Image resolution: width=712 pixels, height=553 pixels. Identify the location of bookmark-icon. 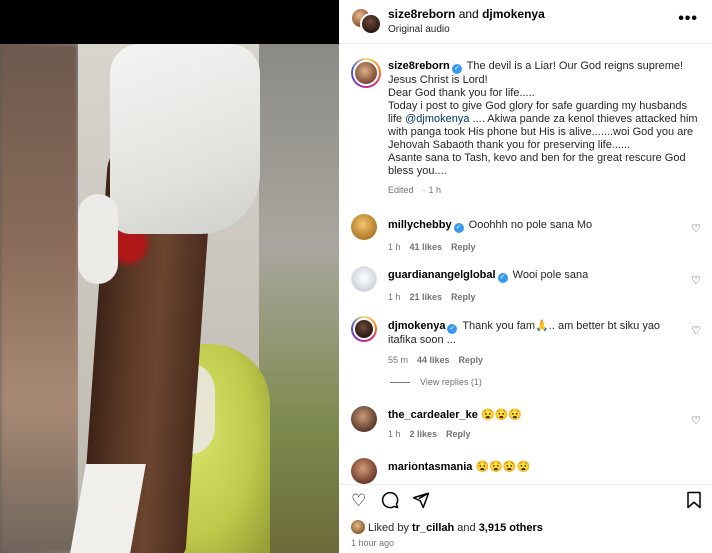
(694, 502).